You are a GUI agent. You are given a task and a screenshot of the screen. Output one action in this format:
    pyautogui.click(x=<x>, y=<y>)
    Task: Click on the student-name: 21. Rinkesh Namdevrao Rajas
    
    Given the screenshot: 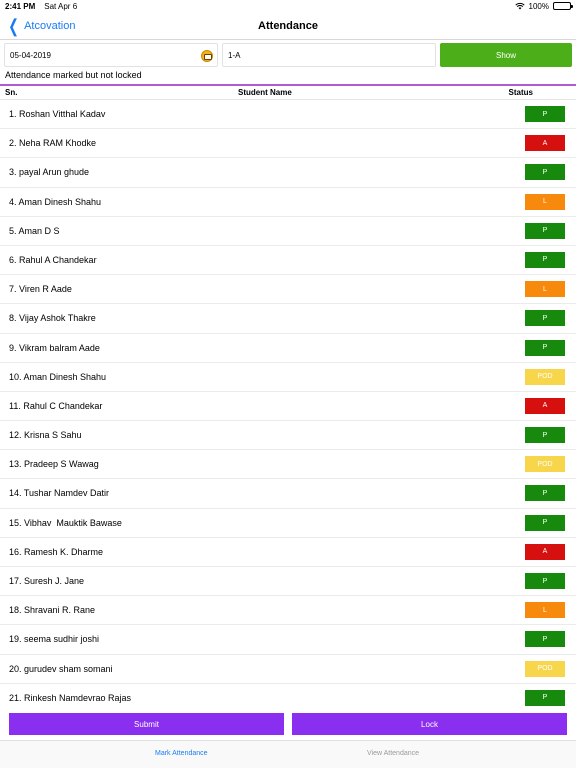 What is the action you would take?
    pyautogui.click(x=70, y=697)
    